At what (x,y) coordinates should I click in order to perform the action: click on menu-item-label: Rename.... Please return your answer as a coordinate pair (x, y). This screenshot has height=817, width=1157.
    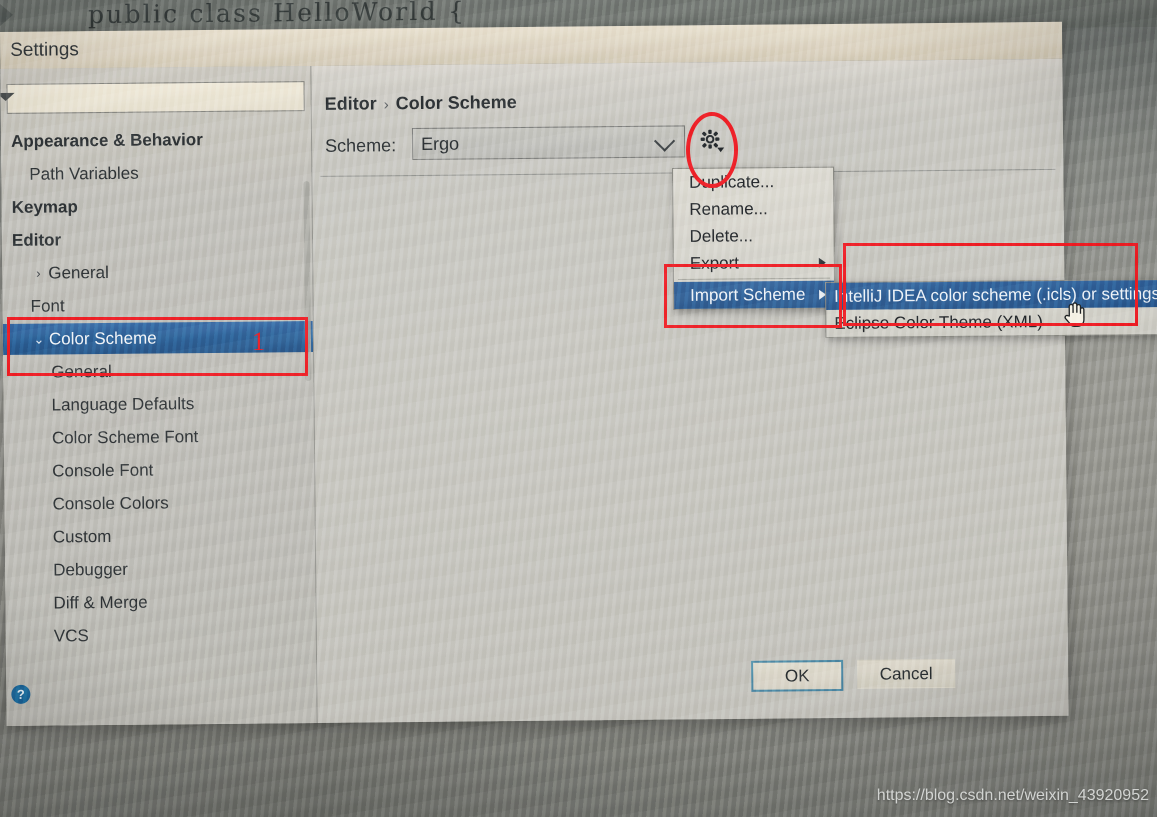
    Looking at the image, I should click on (728, 208).